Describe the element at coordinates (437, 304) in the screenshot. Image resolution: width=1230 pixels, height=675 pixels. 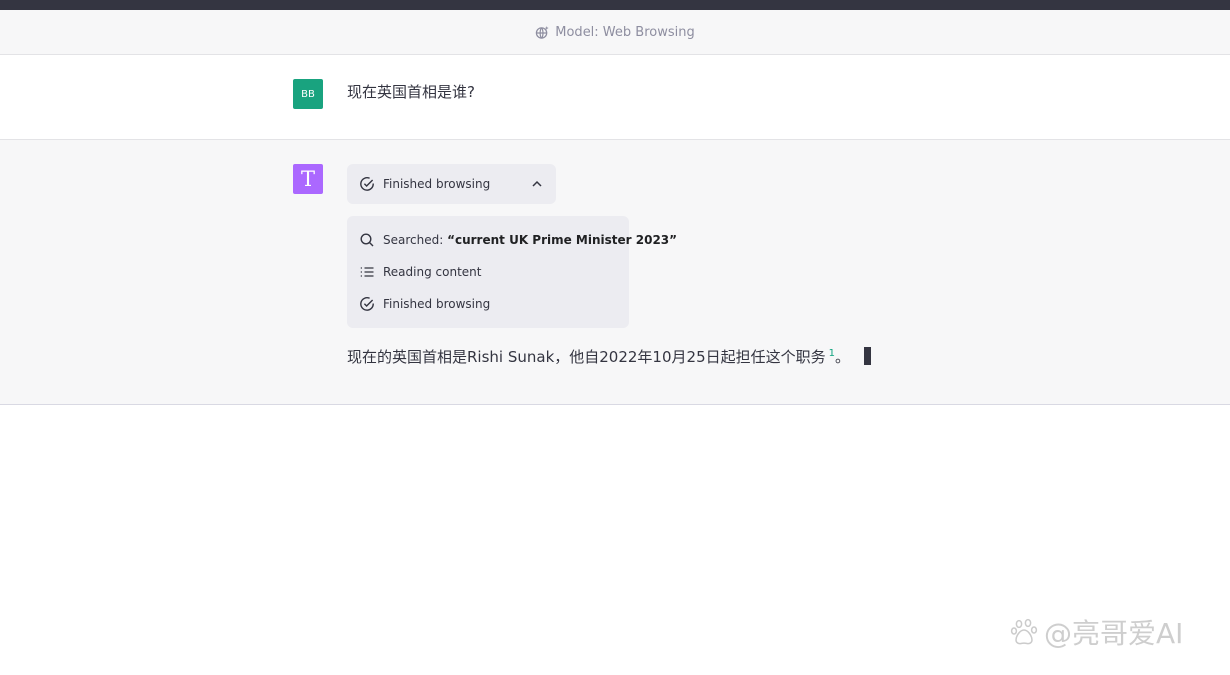
I see `step-finished-label: Finished browsing` at that location.